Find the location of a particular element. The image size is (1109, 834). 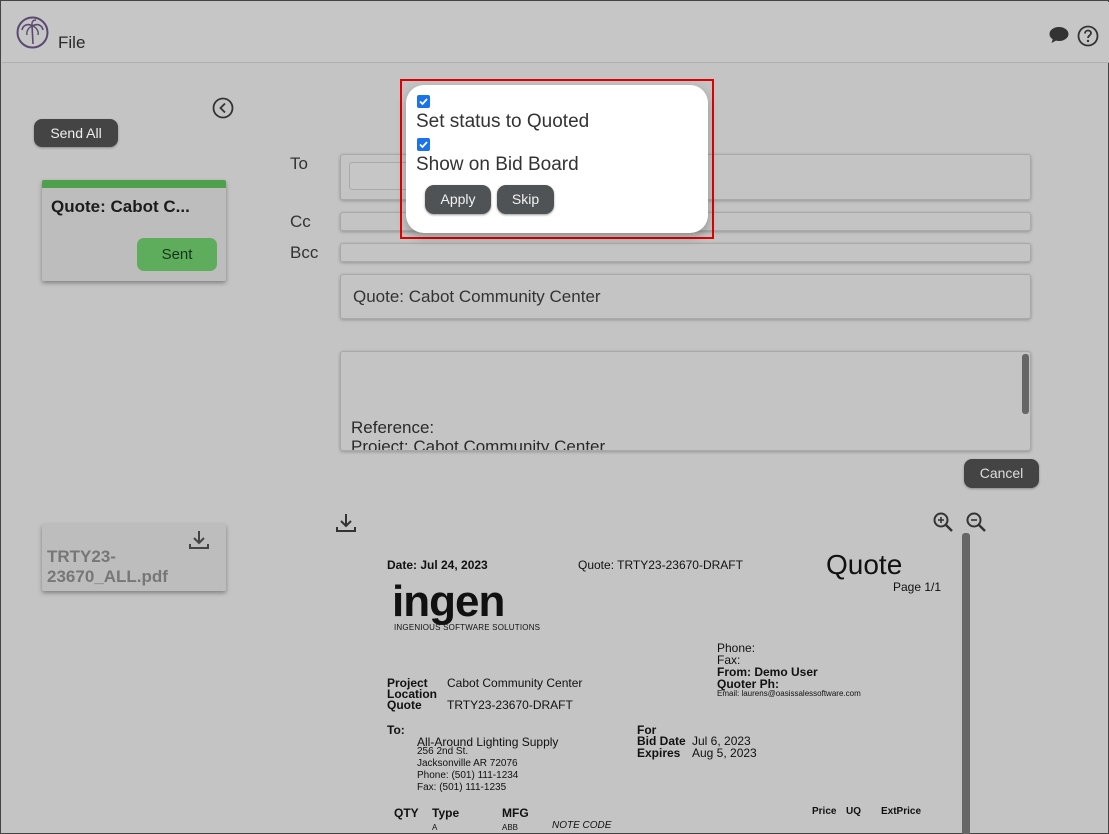

bcc-label: Bcc is located at coordinates (304, 252).